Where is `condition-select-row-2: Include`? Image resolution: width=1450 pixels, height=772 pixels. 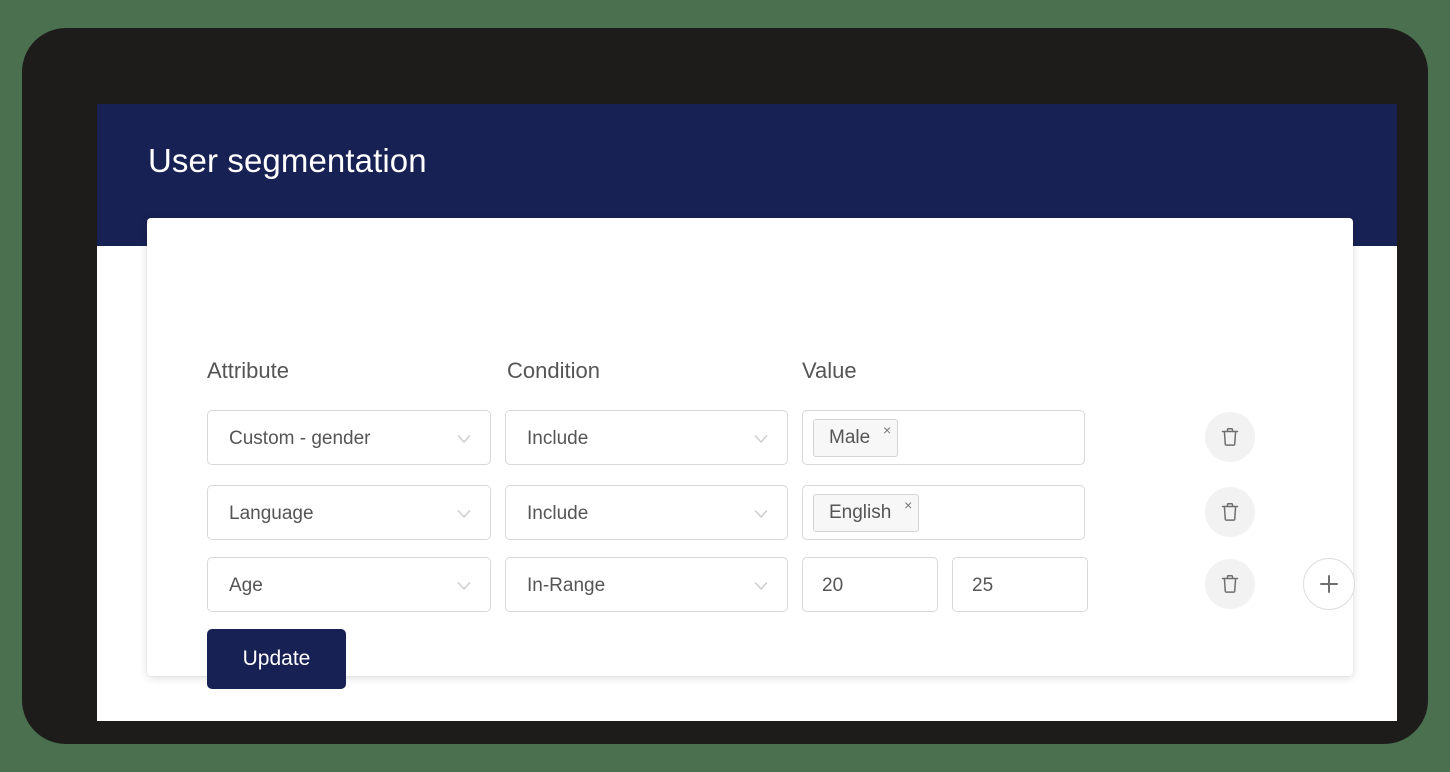 condition-select-row-2: Include is located at coordinates (646, 512).